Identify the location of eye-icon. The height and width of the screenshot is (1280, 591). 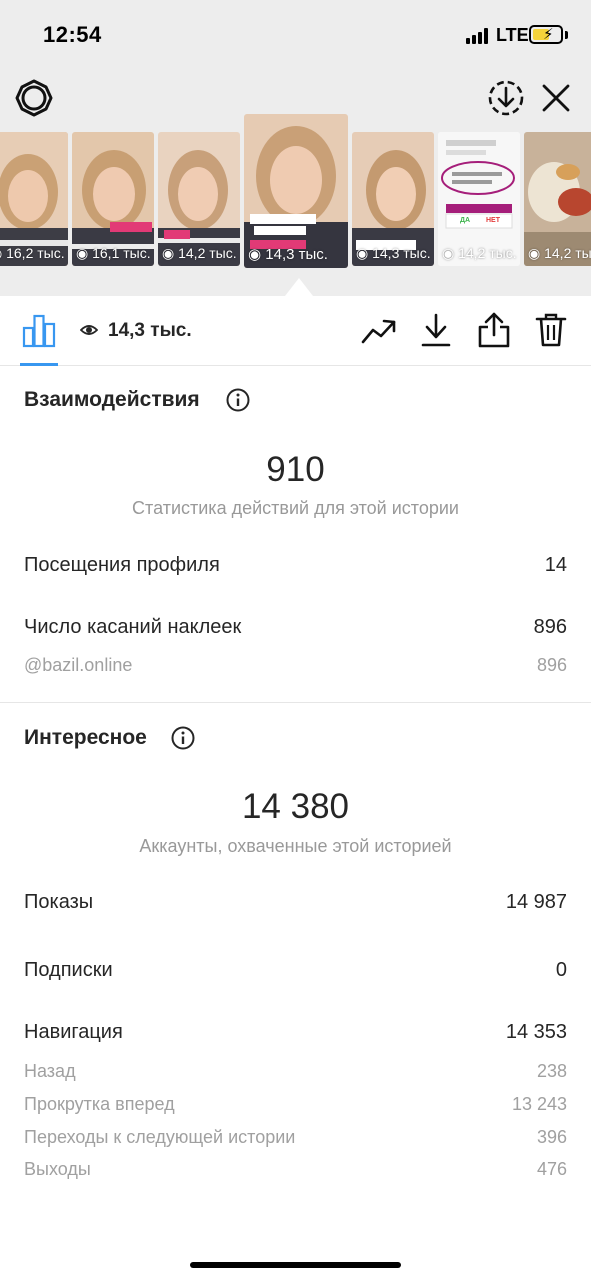
(89, 330).